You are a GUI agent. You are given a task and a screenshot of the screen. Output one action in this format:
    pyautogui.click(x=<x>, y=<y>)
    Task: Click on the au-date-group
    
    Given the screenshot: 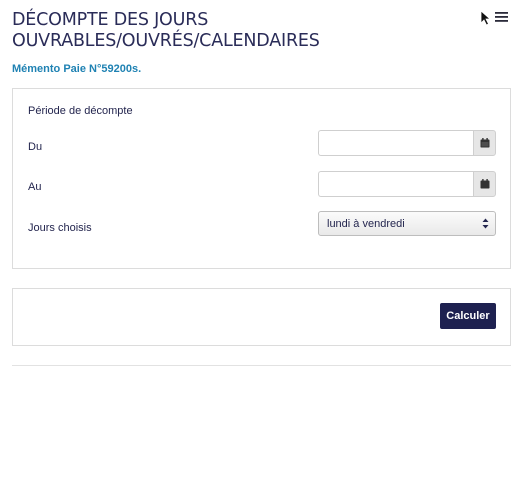 What is the action you would take?
    pyautogui.click(x=407, y=184)
    